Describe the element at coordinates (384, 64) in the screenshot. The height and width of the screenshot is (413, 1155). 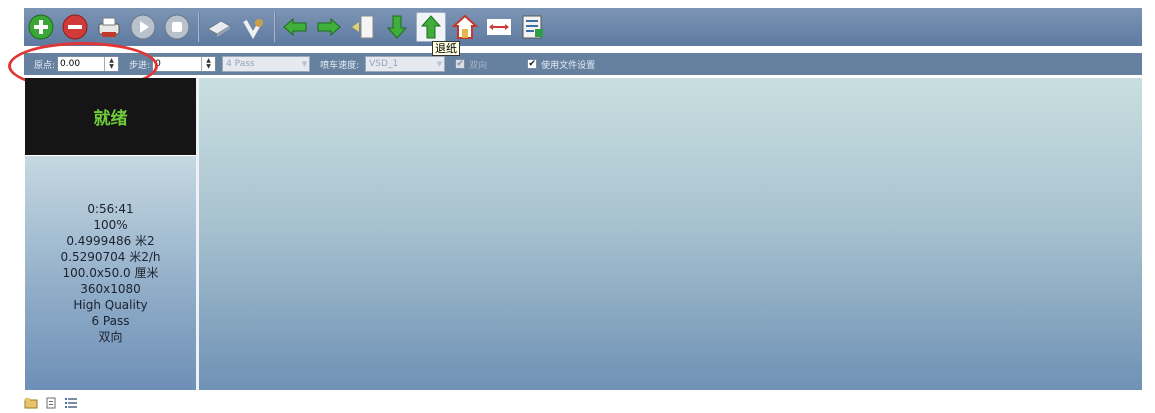
I see `speed-value: VSD_1` at that location.